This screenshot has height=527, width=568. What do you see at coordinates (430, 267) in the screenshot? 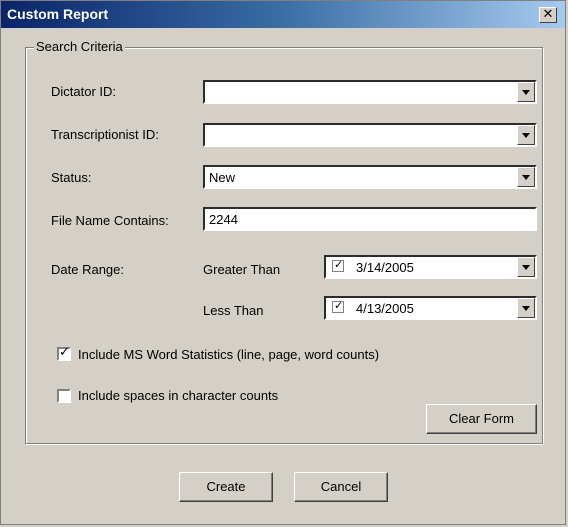
I see `greater-than-date-picker: ✓ 3/14/2005` at bounding box center [430, 267].